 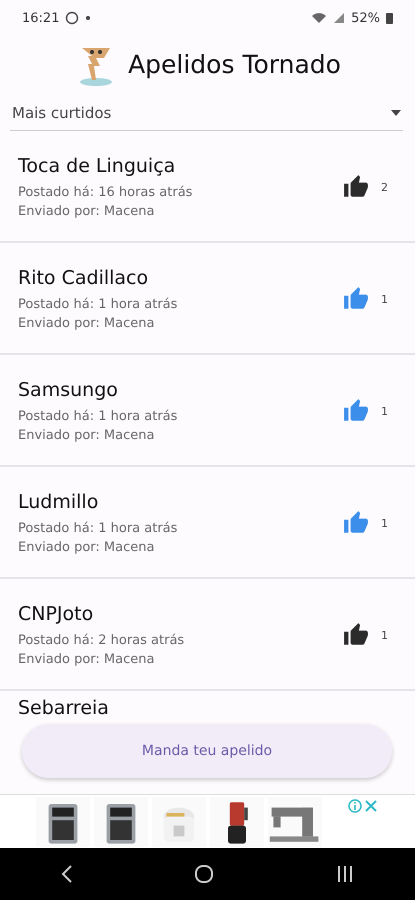 What do you see at coordinates (66, 874) in the screenshot?
I see `back-icon` at bounding box center [66, 874].